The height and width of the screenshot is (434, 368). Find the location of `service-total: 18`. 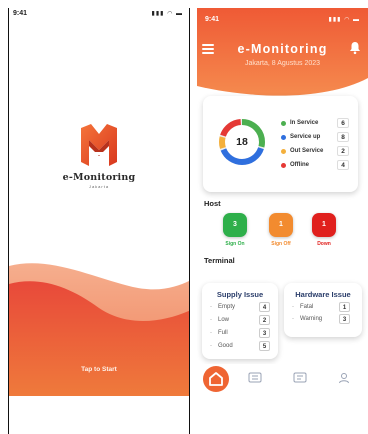

service-total: 18 is located at coordinates (242, 142).